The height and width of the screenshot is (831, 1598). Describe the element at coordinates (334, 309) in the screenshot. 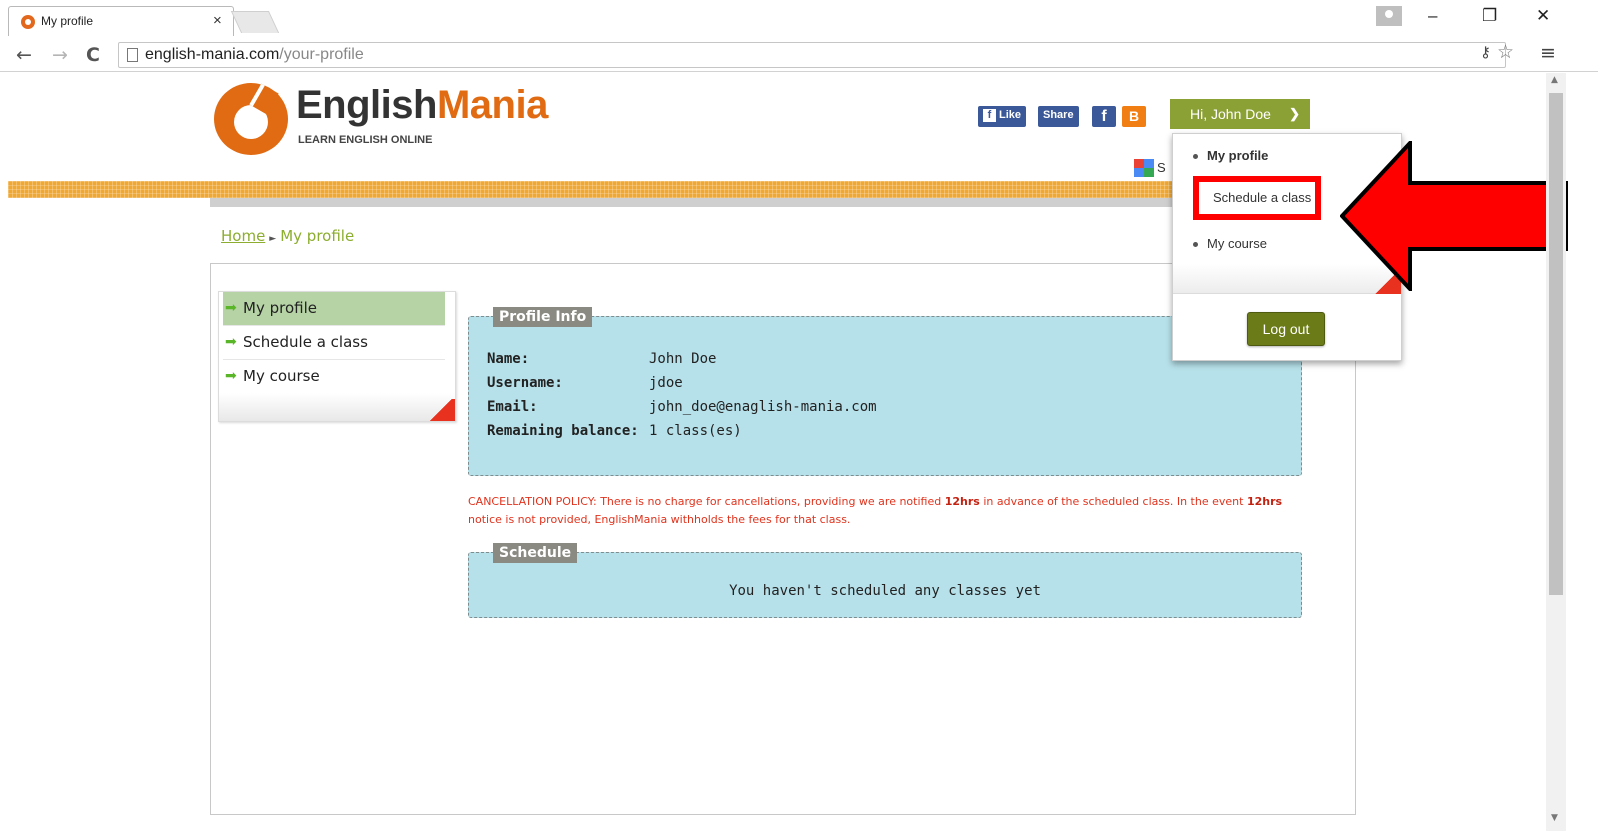

I see `sidebar-item-my-profile: ➡ My profile` at that location.